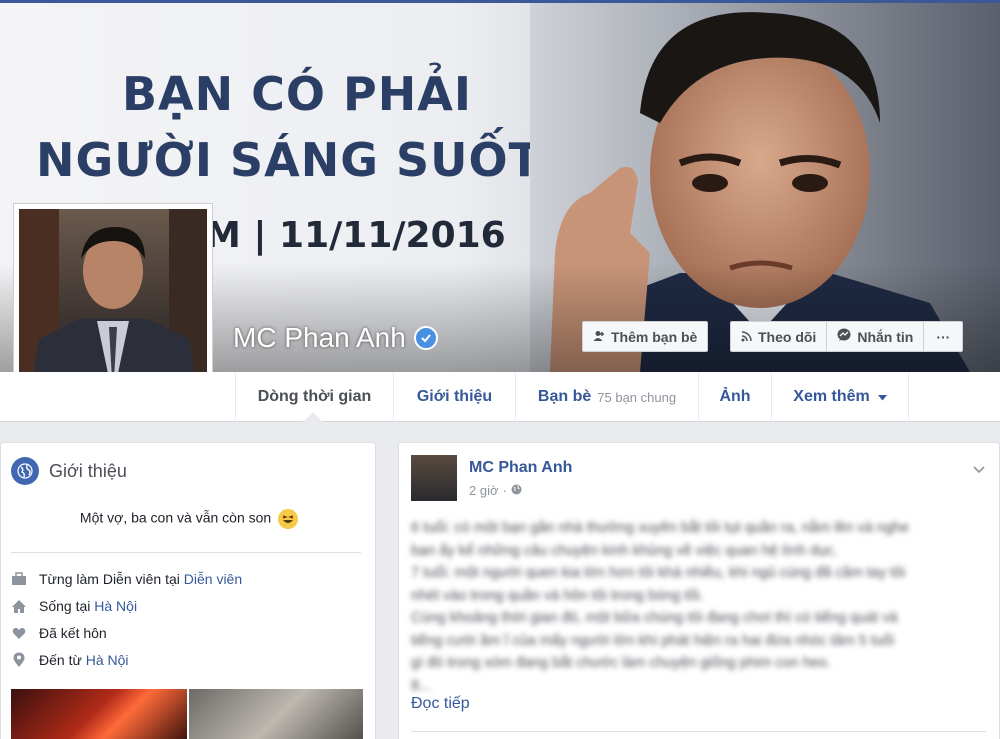 Image resolution: width=1000 pixels, height=739 pixels. I want to click on profile-name-text: MC Phan Anh, so click(319, 338).